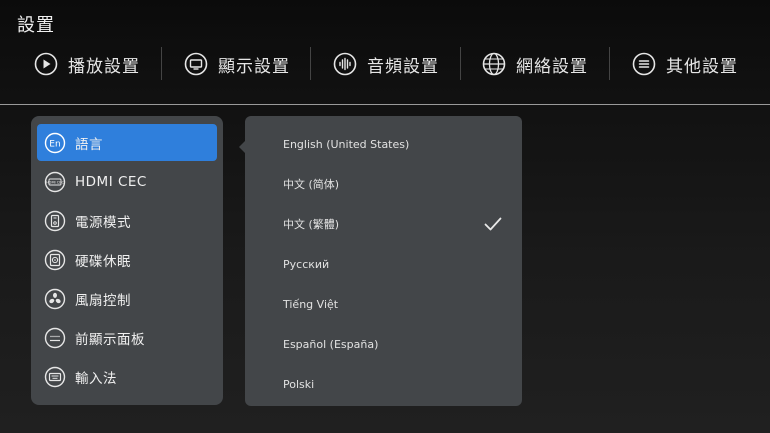 Image resolution: width=770 pixels, height=433 pixels. What do you see at coordinates (46, 64) in the screenshot?
I see `play-circle-icon` at bounding box center [46, 64].